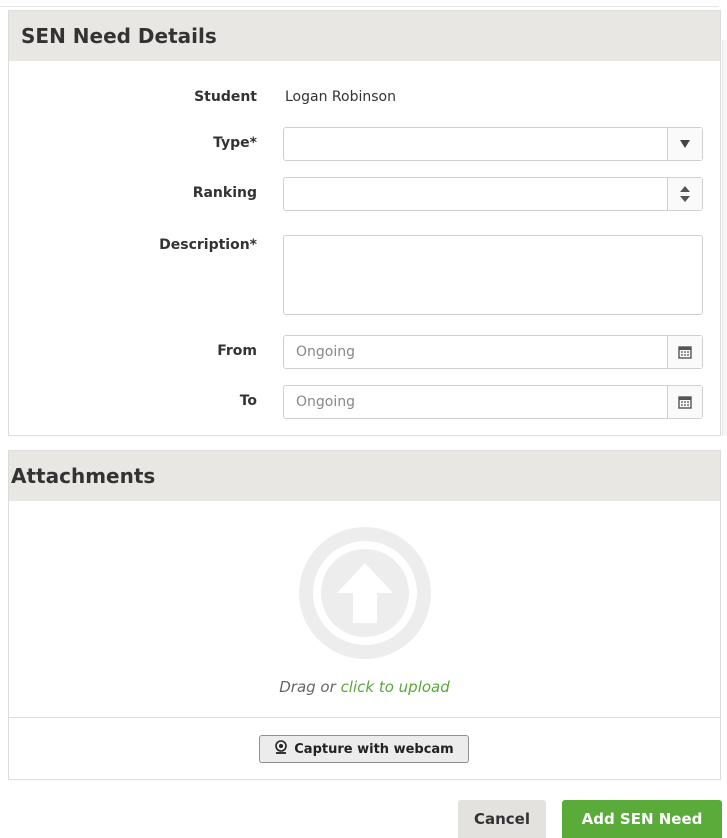  What do you see at coordinates (237, 351) in the screenshot?
I see `from-label: From` at bounding box center [237, 351].